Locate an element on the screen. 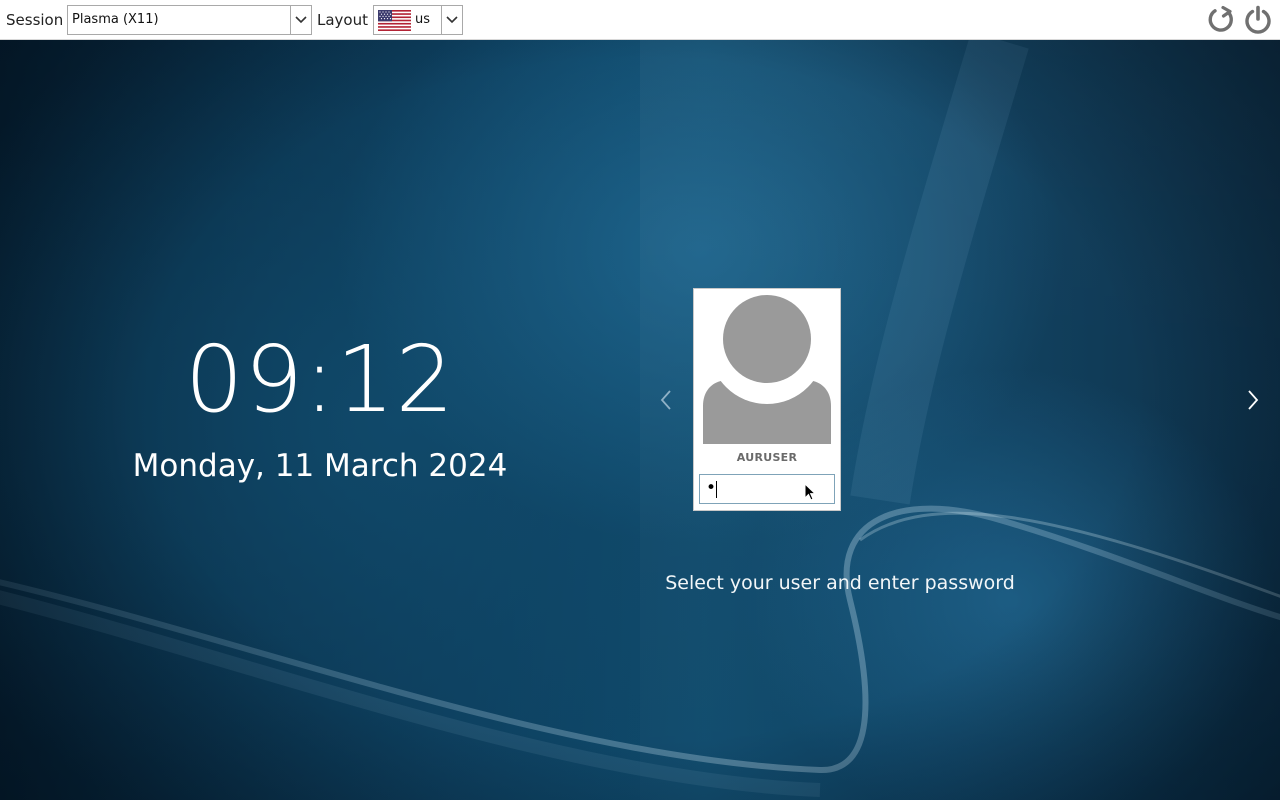 This screenshot has width=1280, height=800. chevron-left-icon is located at coordinates (665, 400).